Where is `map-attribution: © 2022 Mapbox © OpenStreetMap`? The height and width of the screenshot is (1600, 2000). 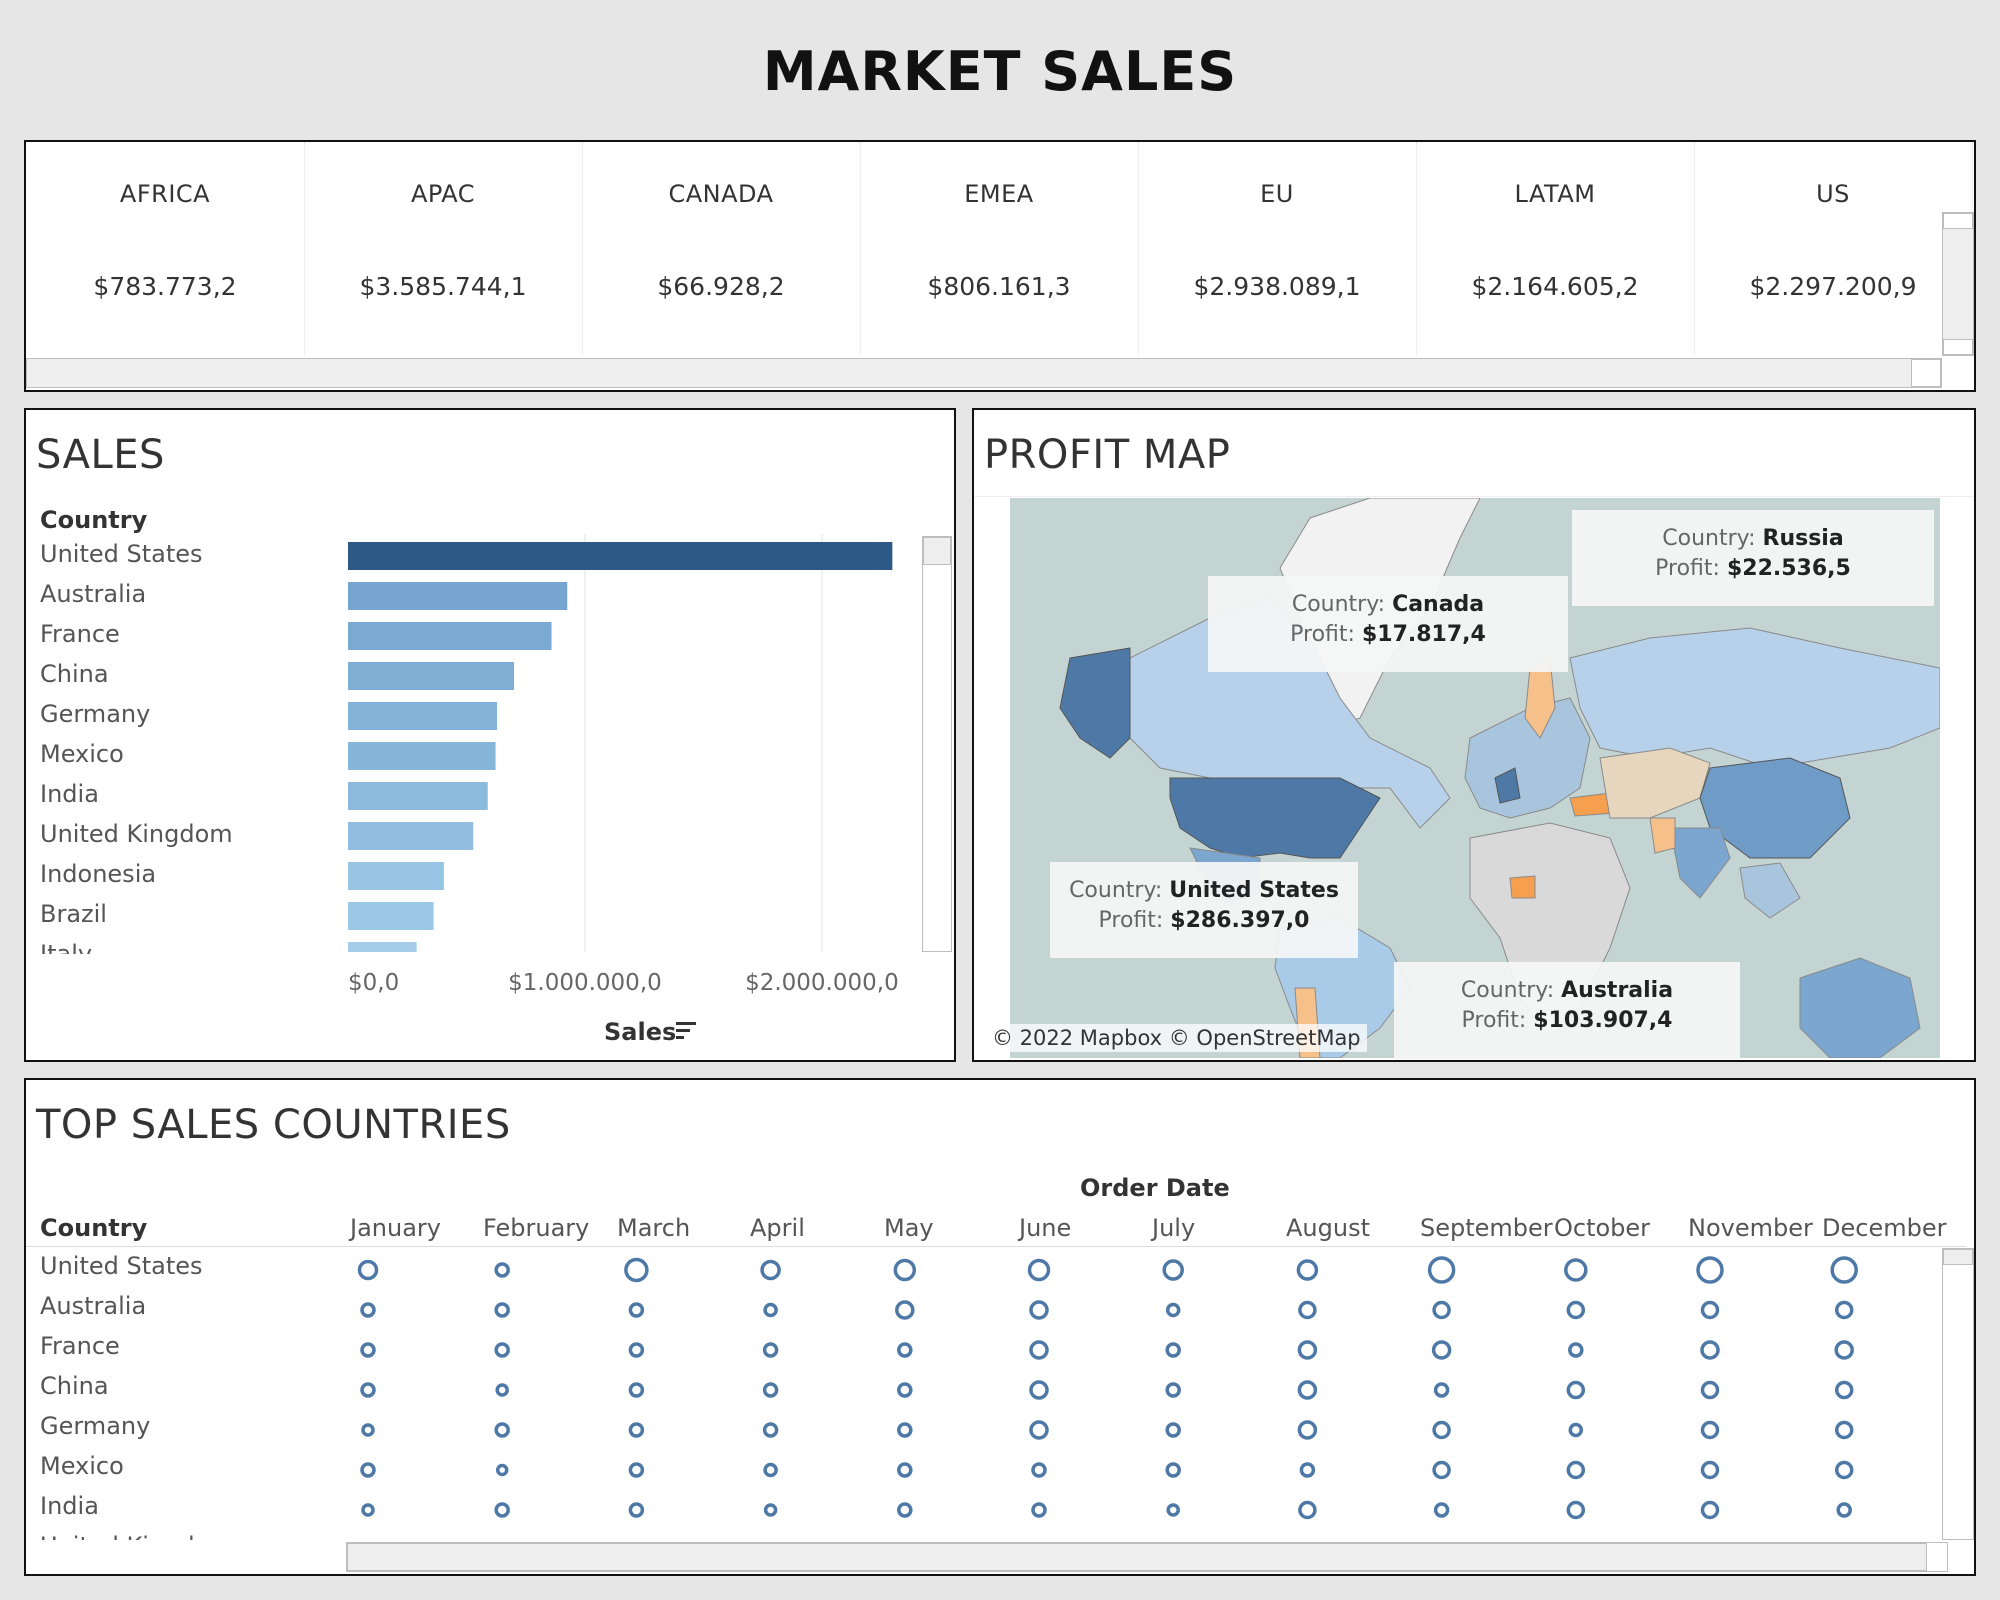 map-attribution: © 2022 Mapbox © OpenStreetMap is located at coordinates (1176, 1038).